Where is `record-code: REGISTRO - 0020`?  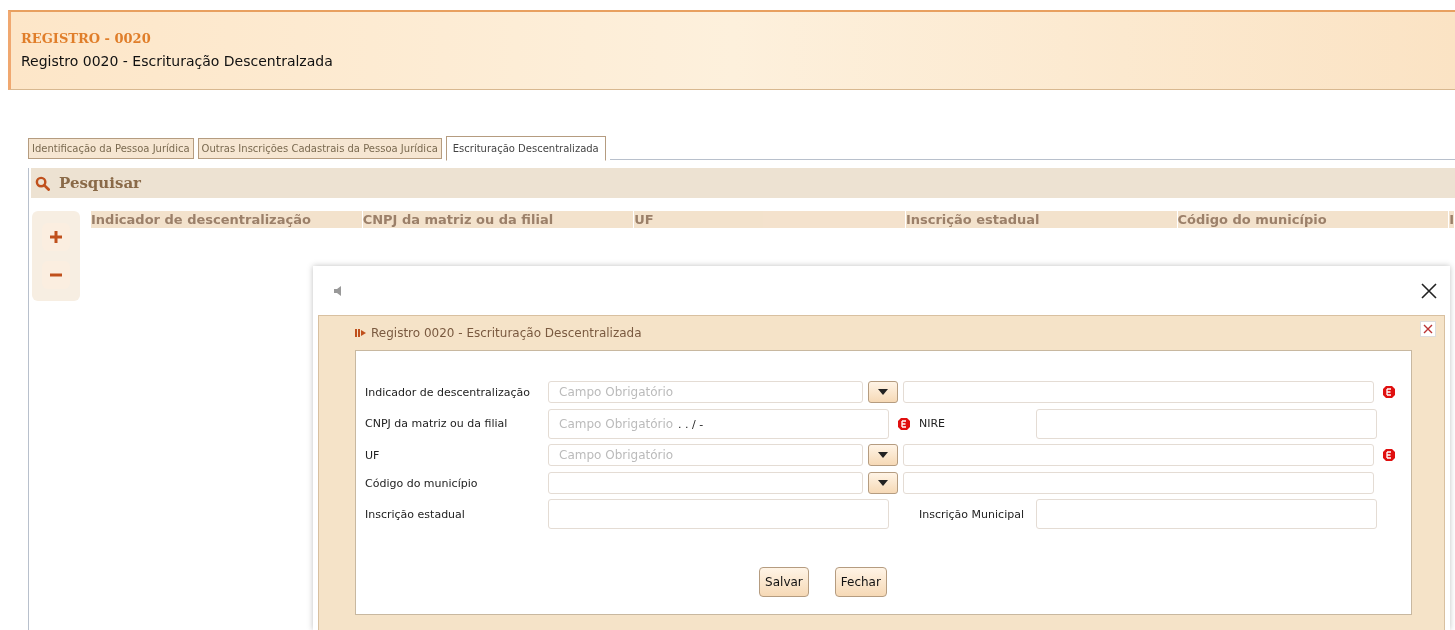
record-code: REGISTRO - 0020 is located at coordinates (86, 38).